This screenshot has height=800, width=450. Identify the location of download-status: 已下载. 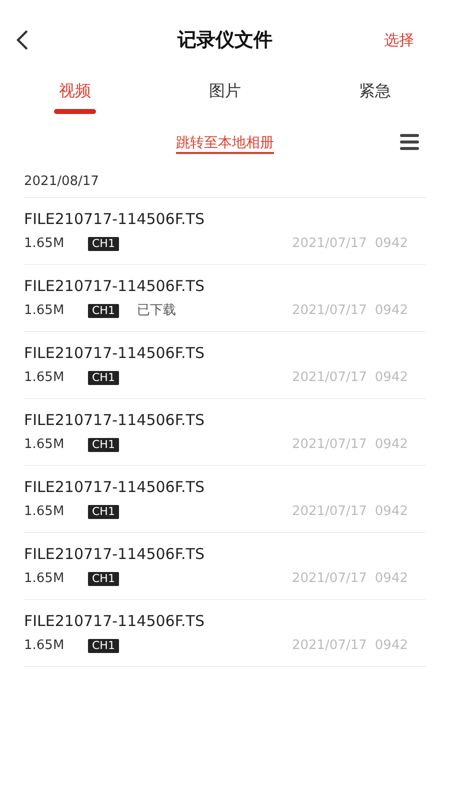
(156, 311).